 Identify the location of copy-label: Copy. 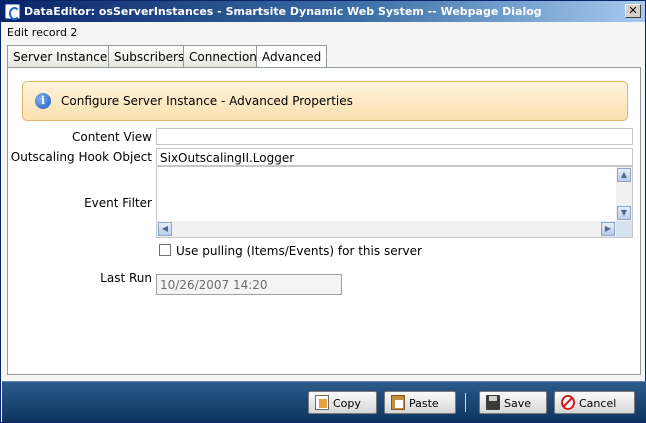
(347, 403).